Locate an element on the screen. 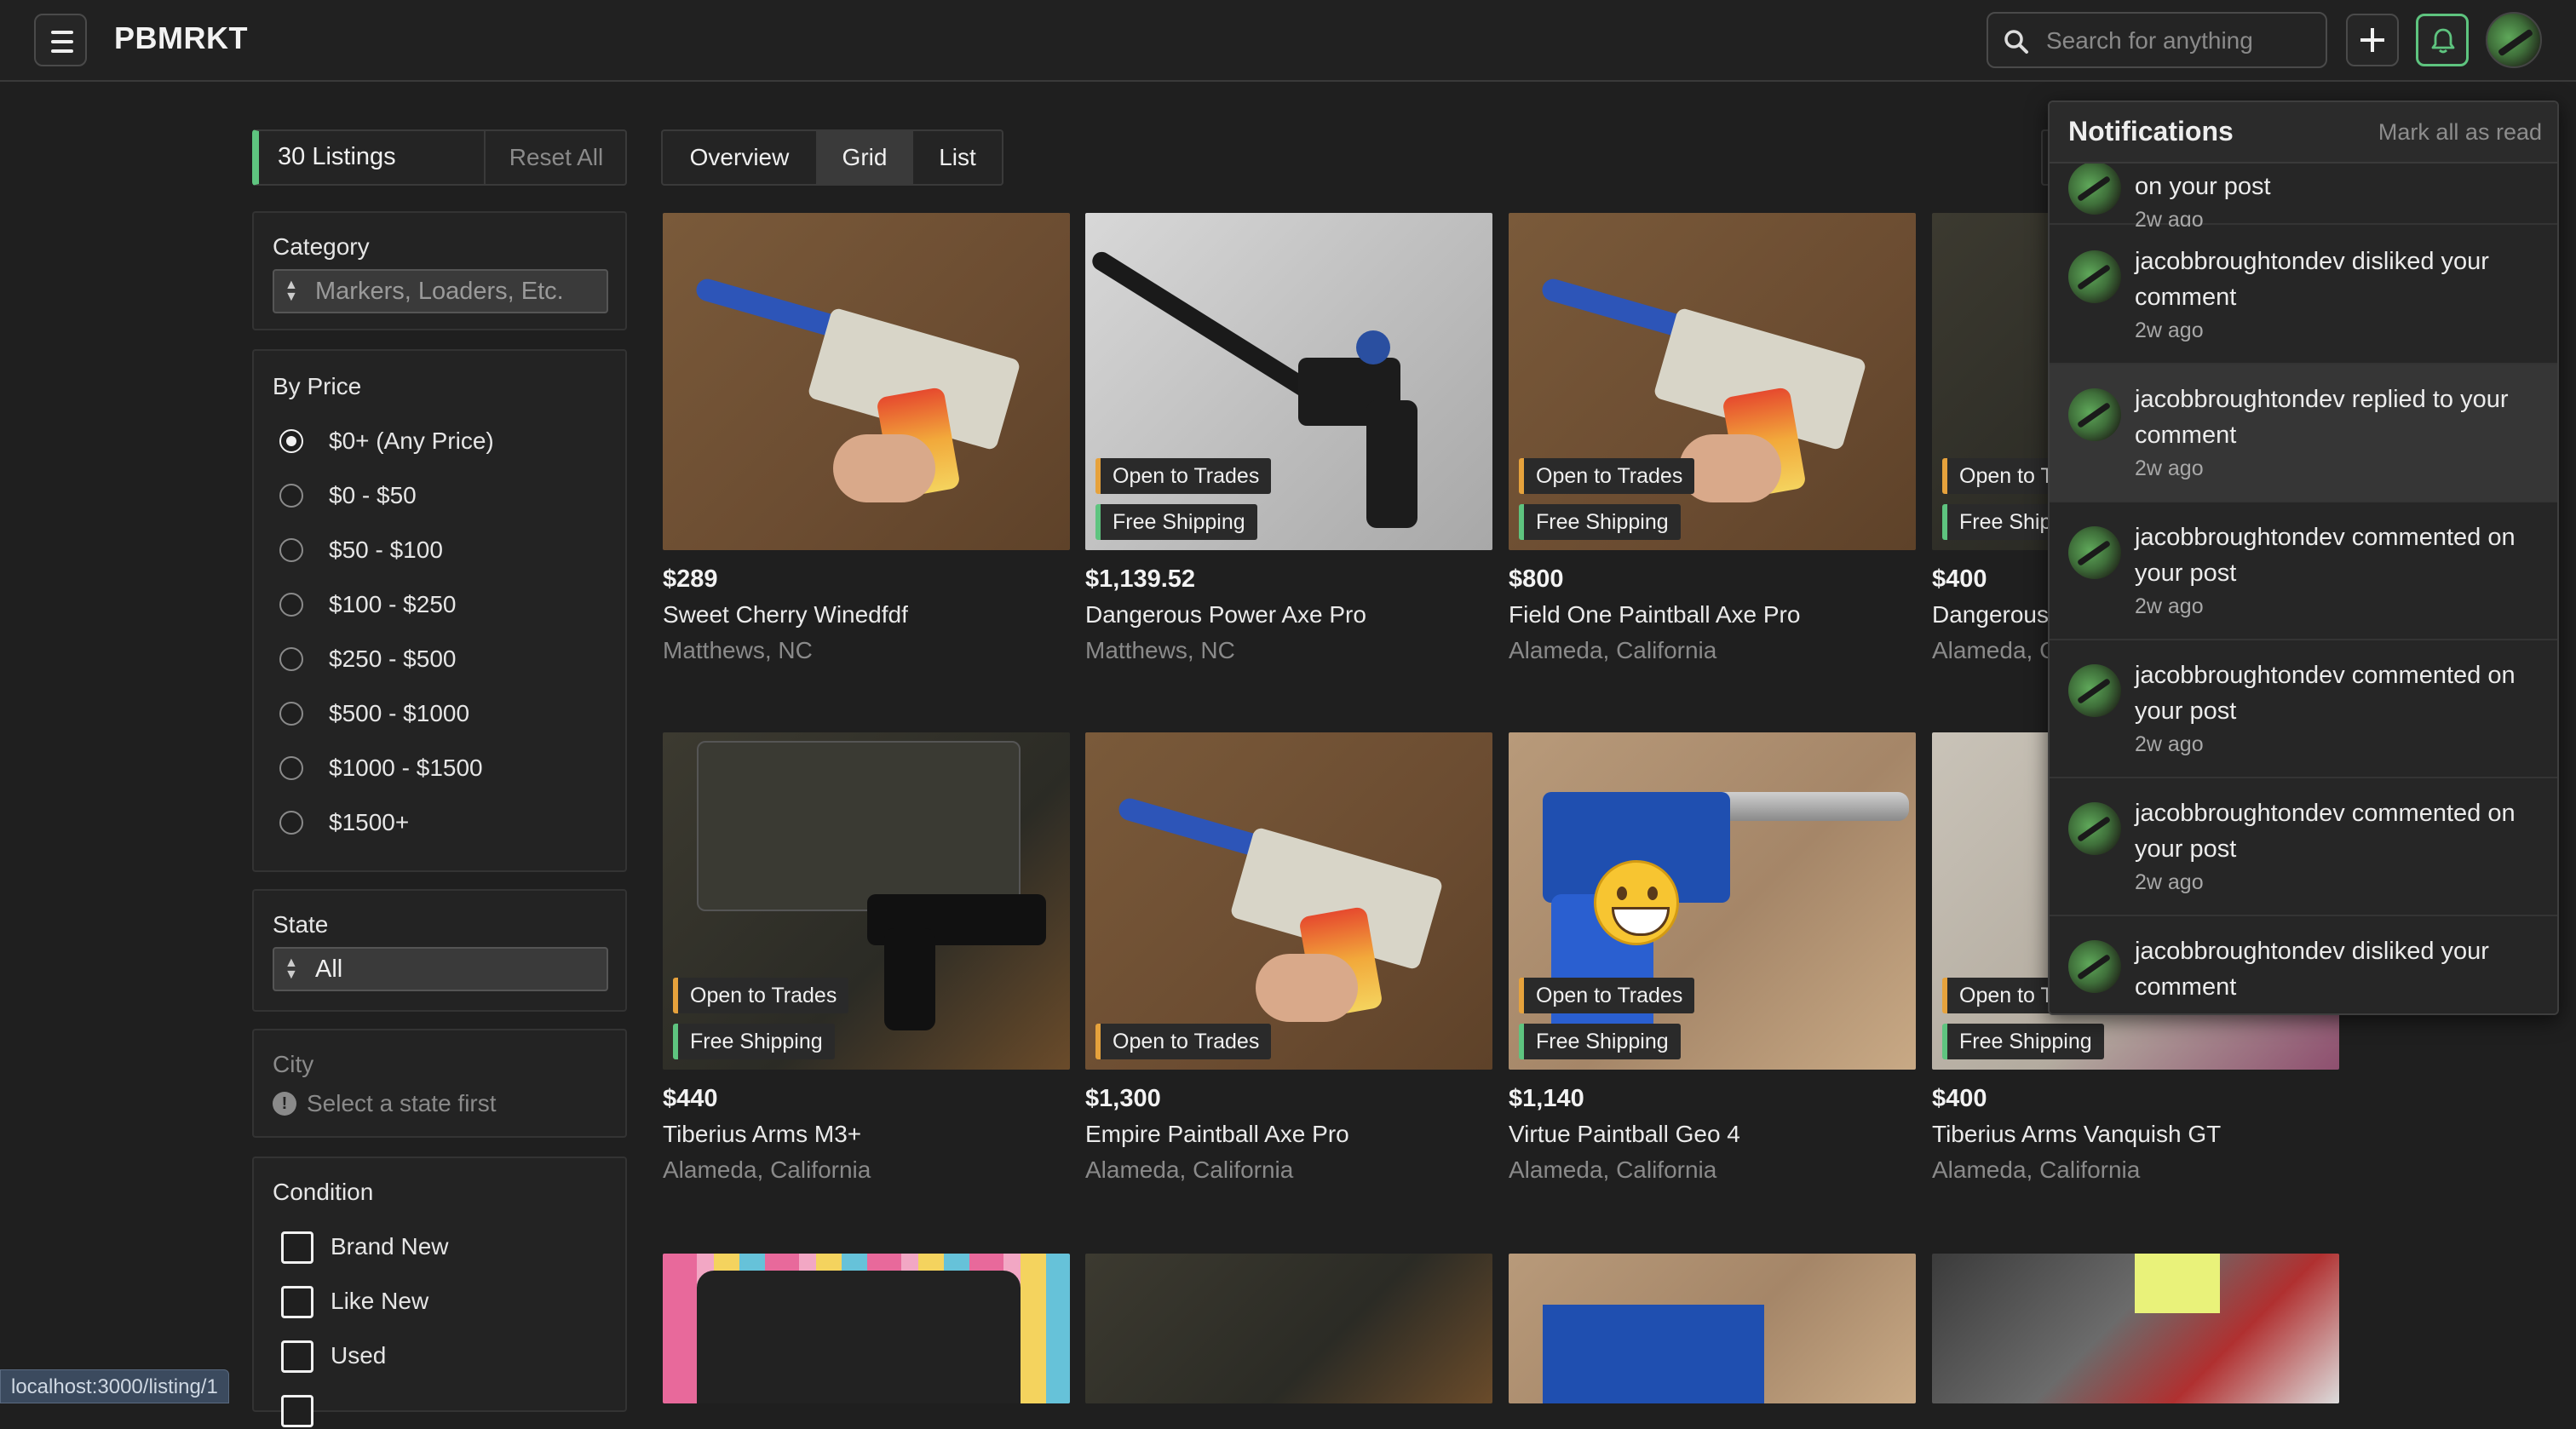  listing-title: Tiberius Arms Vanquish GT is located at coordinates (2077, 1134).